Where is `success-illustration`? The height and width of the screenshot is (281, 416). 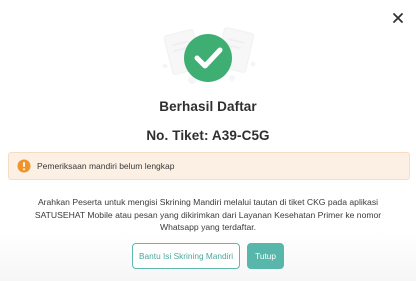
success-illustration is located at coordinates (208, 57).